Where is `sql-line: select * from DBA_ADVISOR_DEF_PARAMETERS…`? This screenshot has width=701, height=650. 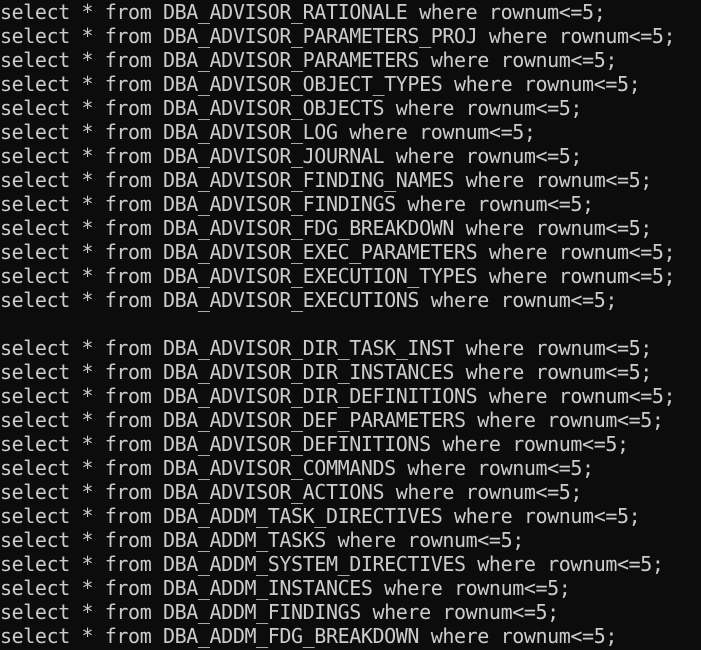
sql-line: select * from DBA_ADVISOR_DEF_PARAMETERS… is located at coordinates (332, 420).